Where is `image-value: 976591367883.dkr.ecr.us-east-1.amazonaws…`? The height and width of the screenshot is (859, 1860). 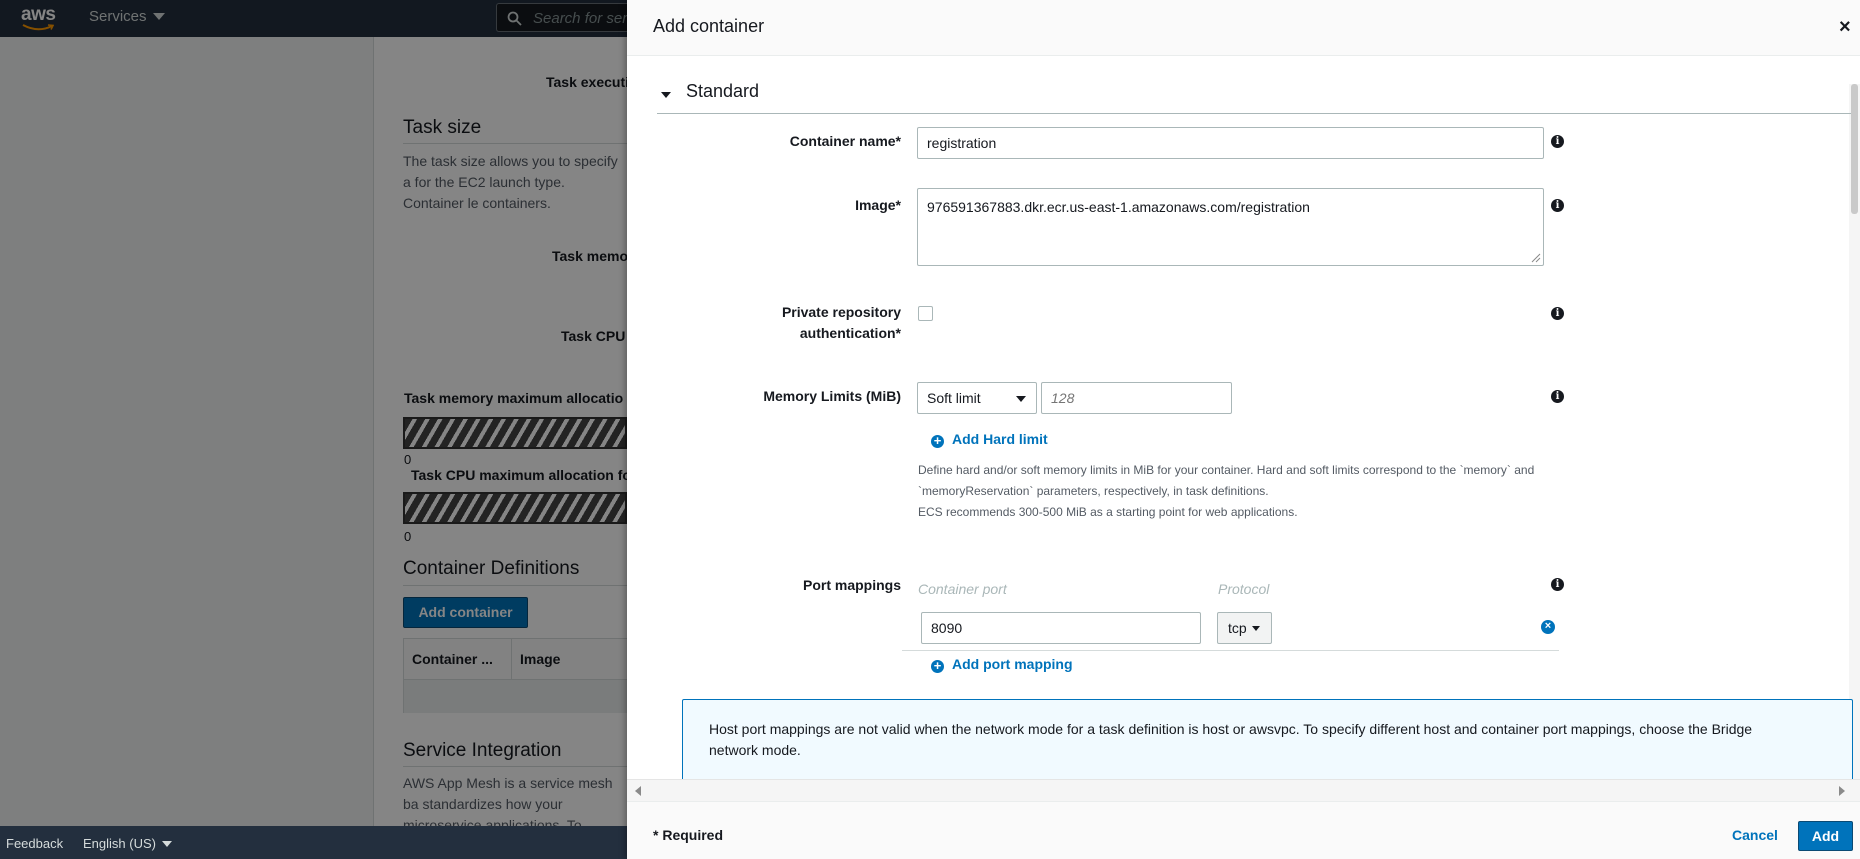
image-value: 976591367883.dkr.ecr.us-east-1.amazonaws… is located at coordinates (1118, 207).